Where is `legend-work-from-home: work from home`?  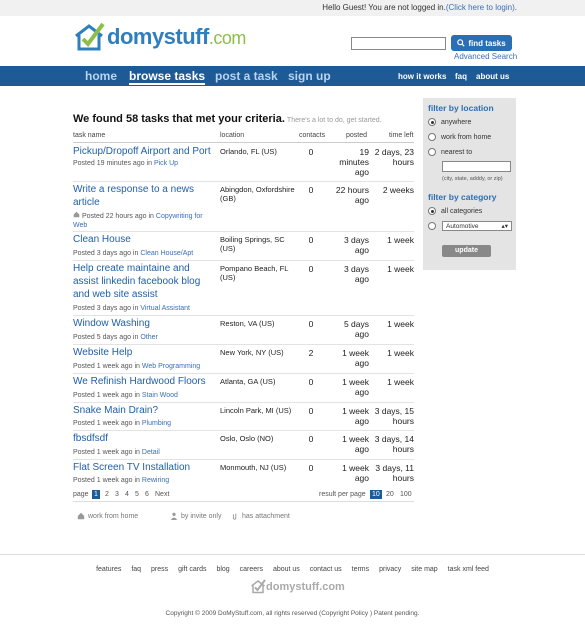 legend-work-from-home: work from home is located at coordinates (107, 516).